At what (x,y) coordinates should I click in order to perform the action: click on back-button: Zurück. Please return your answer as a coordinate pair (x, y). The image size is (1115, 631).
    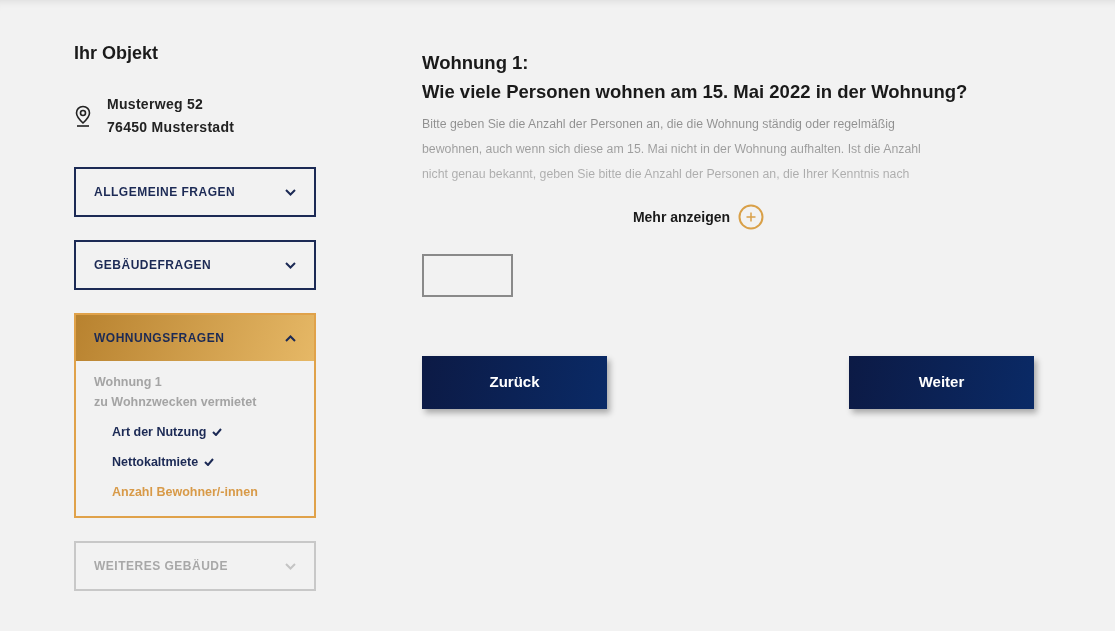
    Looking at the image, I should click on (514, 382).